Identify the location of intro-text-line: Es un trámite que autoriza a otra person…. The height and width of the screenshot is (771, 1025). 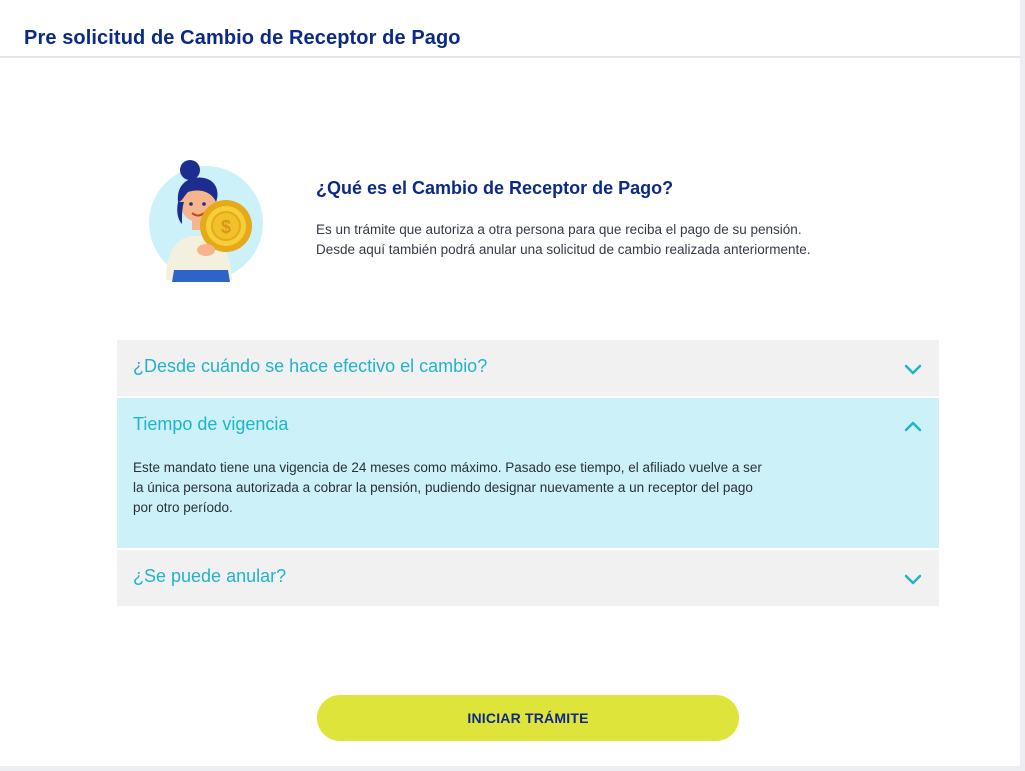
(559, 229).